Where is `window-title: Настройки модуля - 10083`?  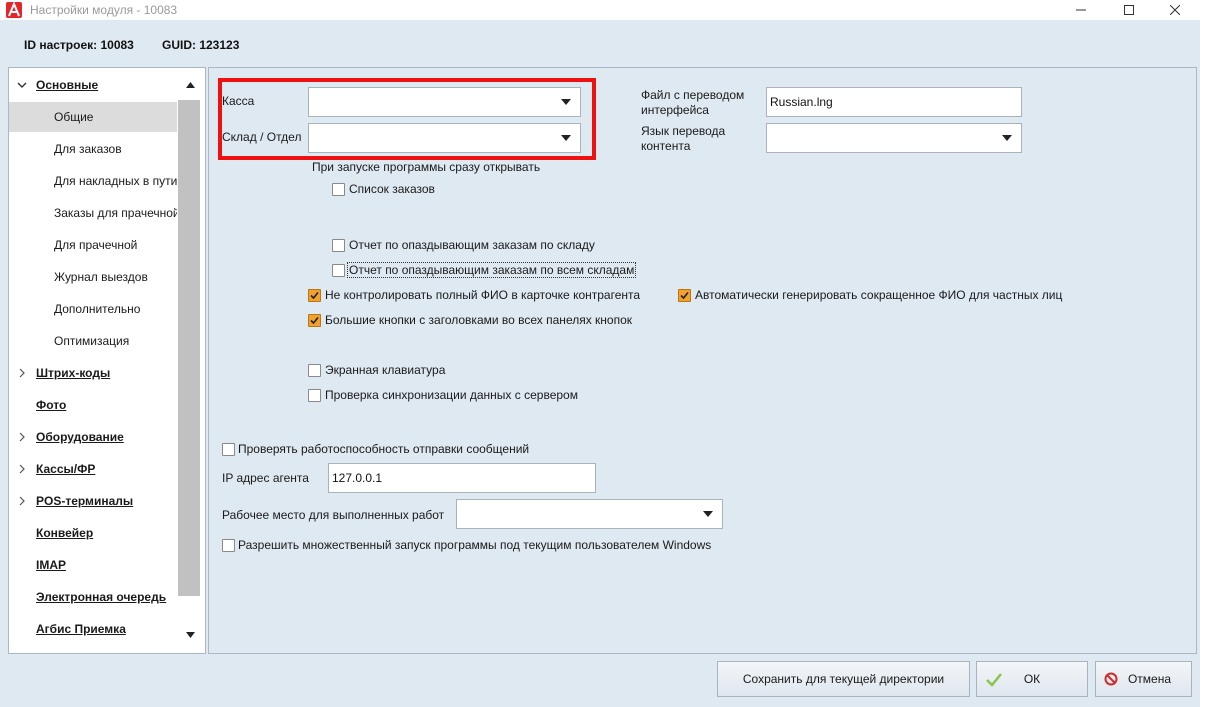 window-title: Настройки модуля - 10083 is located at coordinates (104, 10).